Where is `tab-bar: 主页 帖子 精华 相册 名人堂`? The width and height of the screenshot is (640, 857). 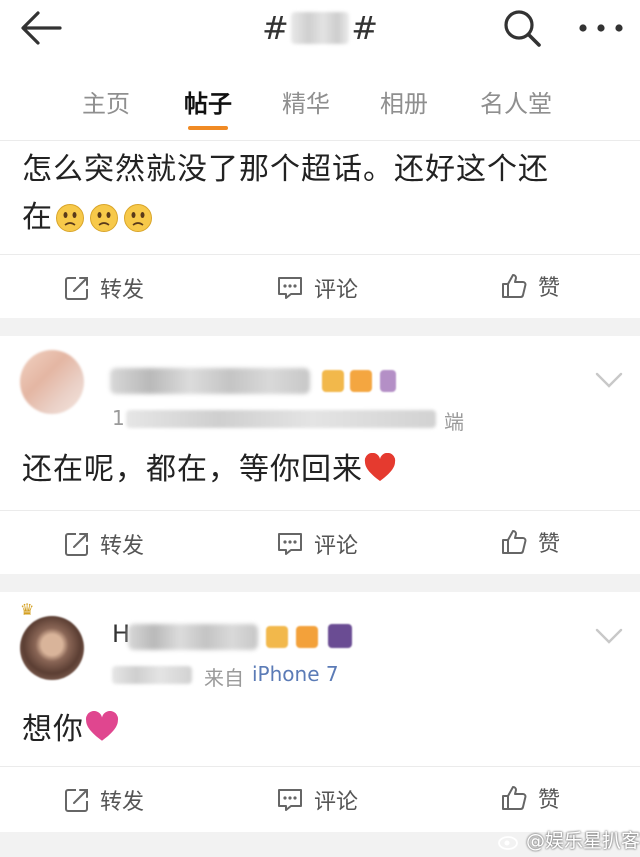 tab-bar: 主页 帖子 精华 相册 名人堂 is located at coordinates (320, 101).